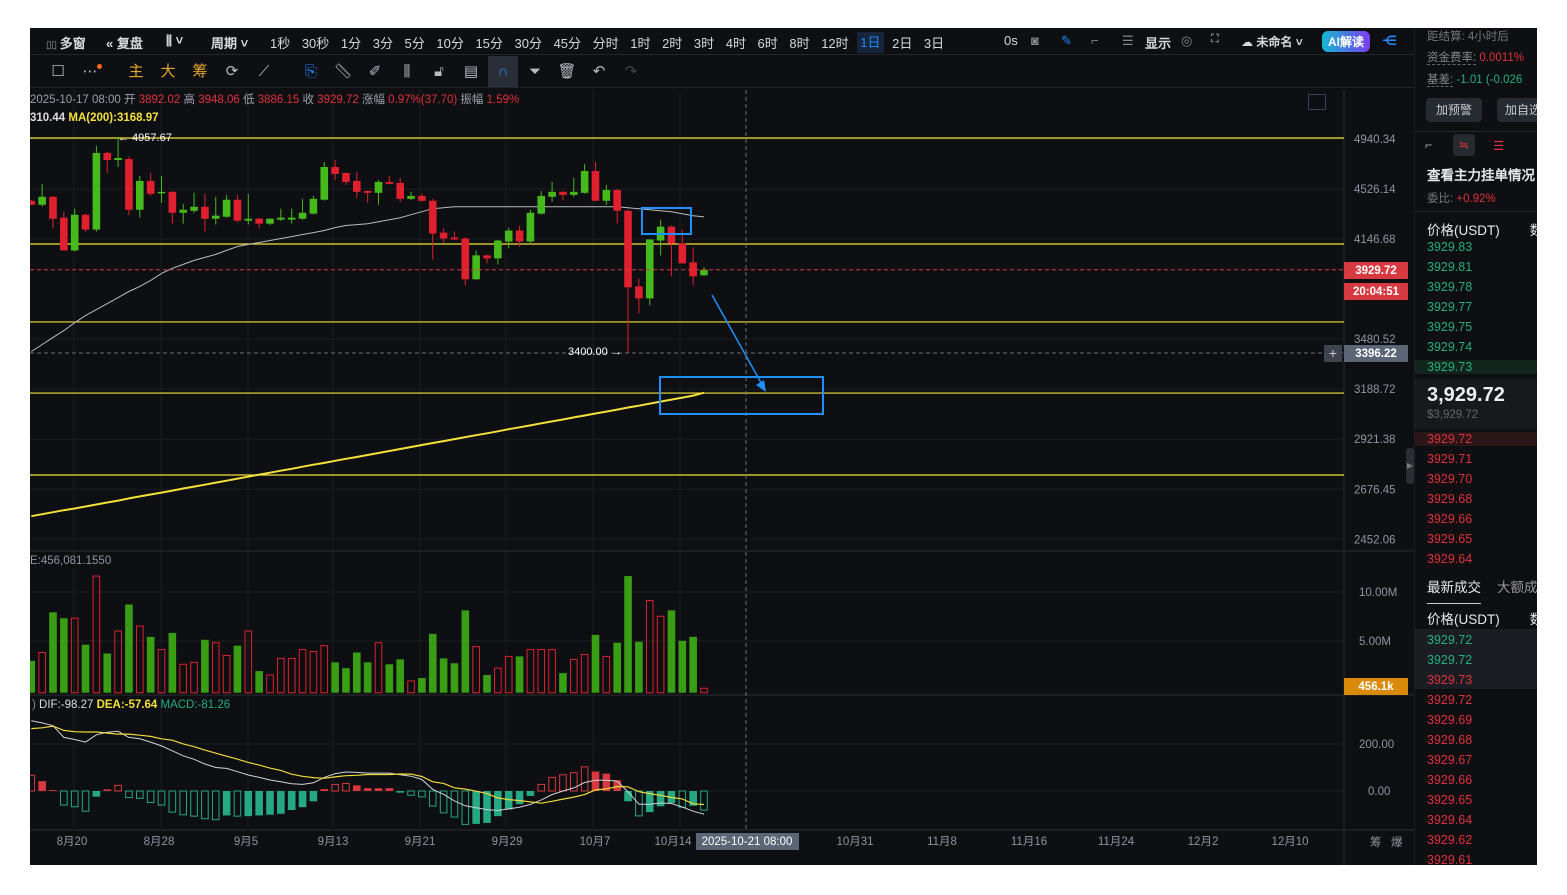  I want to click on period-tab: 2日, so click(902, 42).